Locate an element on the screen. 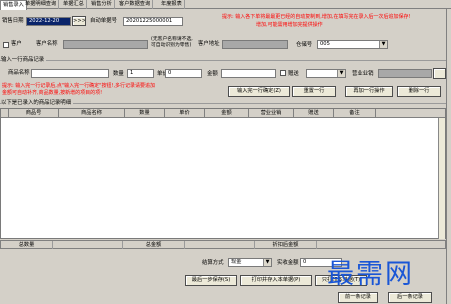  tab-document-summary: 单据汇总 is located at coordinates (74, 4).